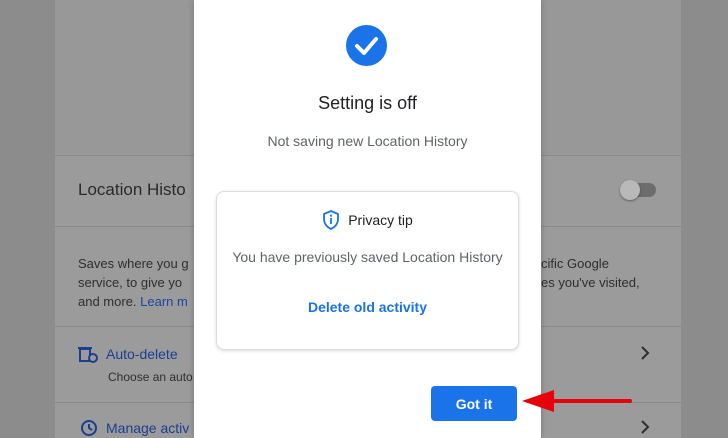  What do you see at coordinates (331, 220) in the screenshot?
I see `shield-icon` at bounding box center [331, 220].